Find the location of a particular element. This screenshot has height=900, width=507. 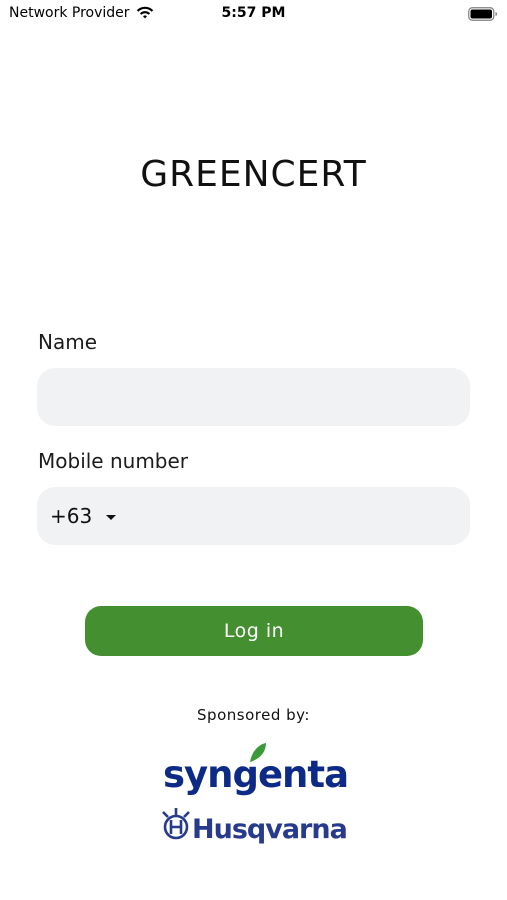

husqvarna-crown-icon is located at coordinates (176, 824).